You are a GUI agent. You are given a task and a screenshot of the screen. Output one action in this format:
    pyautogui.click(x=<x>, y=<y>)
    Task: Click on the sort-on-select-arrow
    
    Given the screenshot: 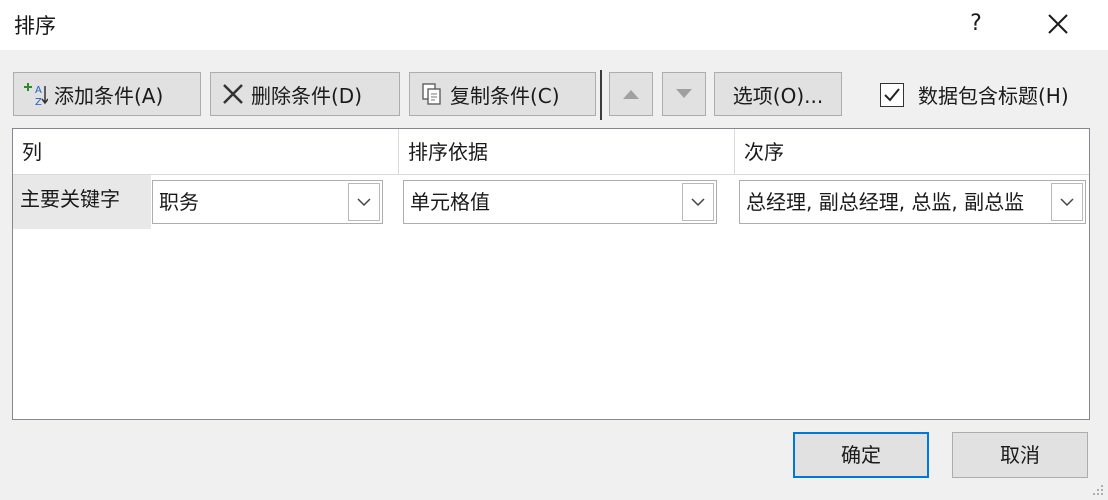 What is the action you would take?
    pyautogui.click(x=698, y=202)
    